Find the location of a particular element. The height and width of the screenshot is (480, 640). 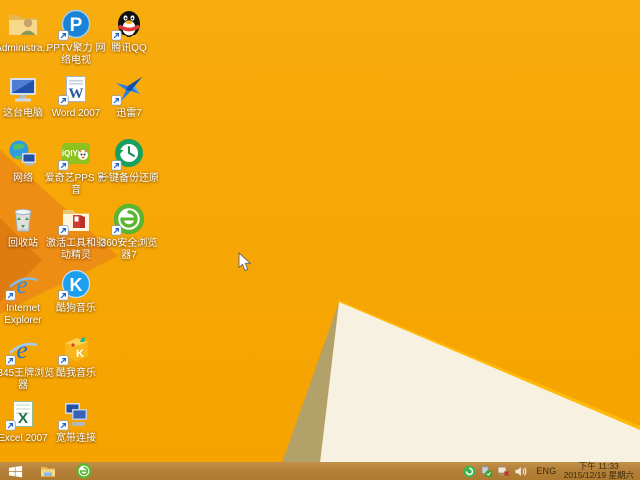

desktop-icon-label: 360安全浏览器7 is located at coordinates (129, 249).